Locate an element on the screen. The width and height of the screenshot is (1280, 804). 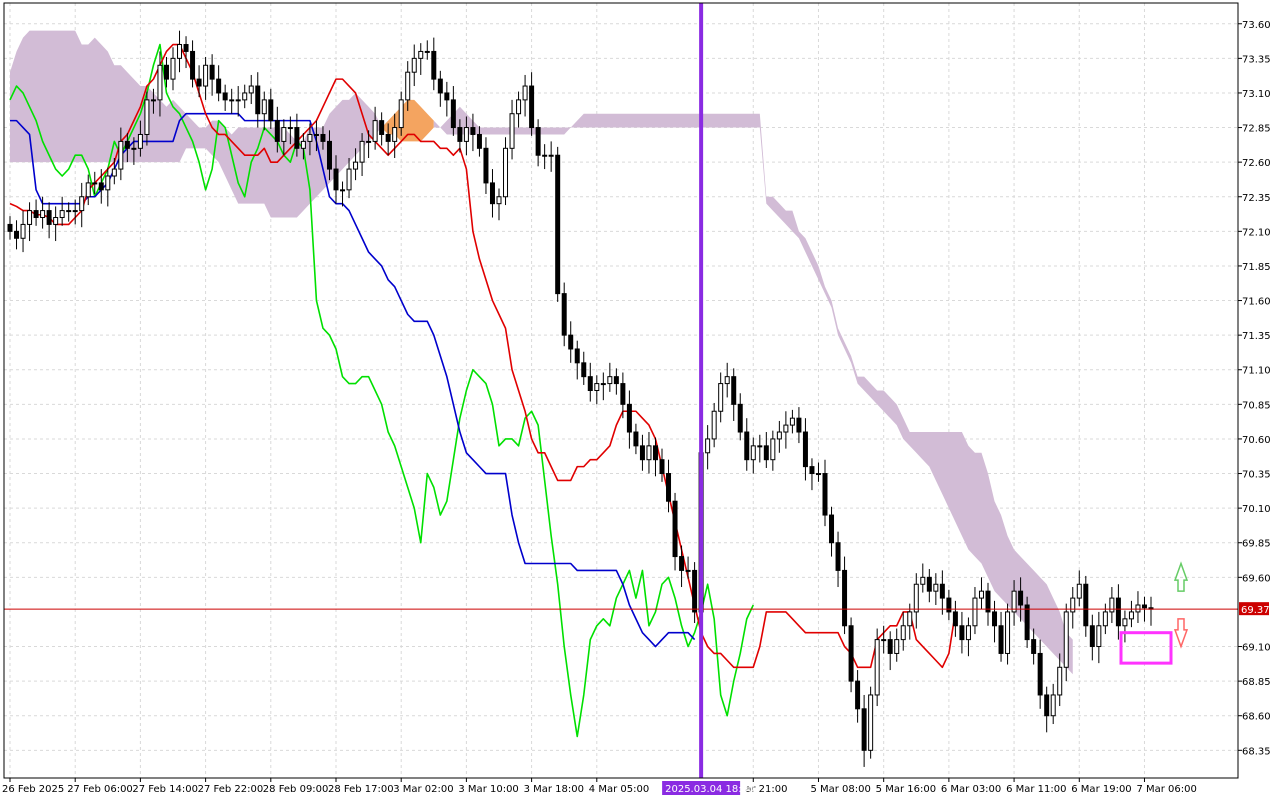
y-tick-label: 73.10 is located at coordinates (1256, 94).